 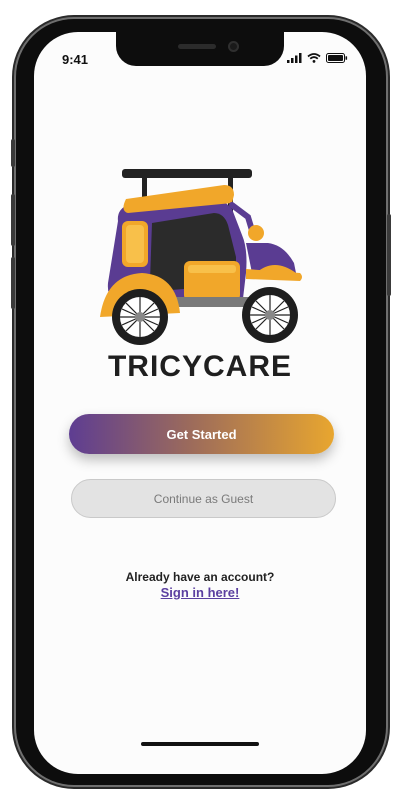 I want to click on tricycle-logo, so click(x=201, y=257).